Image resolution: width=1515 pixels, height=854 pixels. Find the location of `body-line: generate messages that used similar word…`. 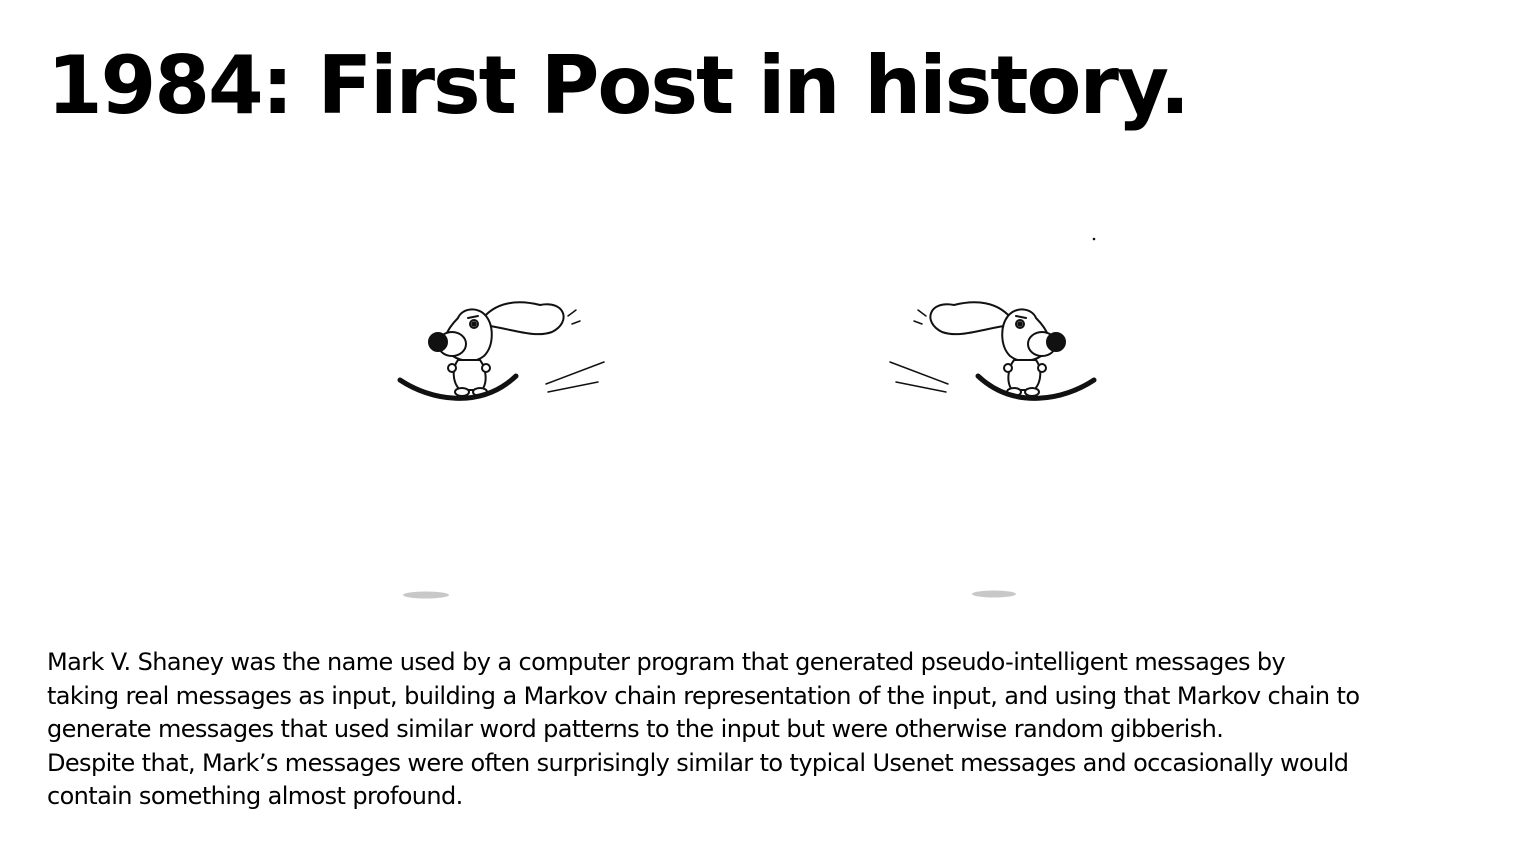

body-line: generate messages that used similar word… is located at coordinates (635, 729).